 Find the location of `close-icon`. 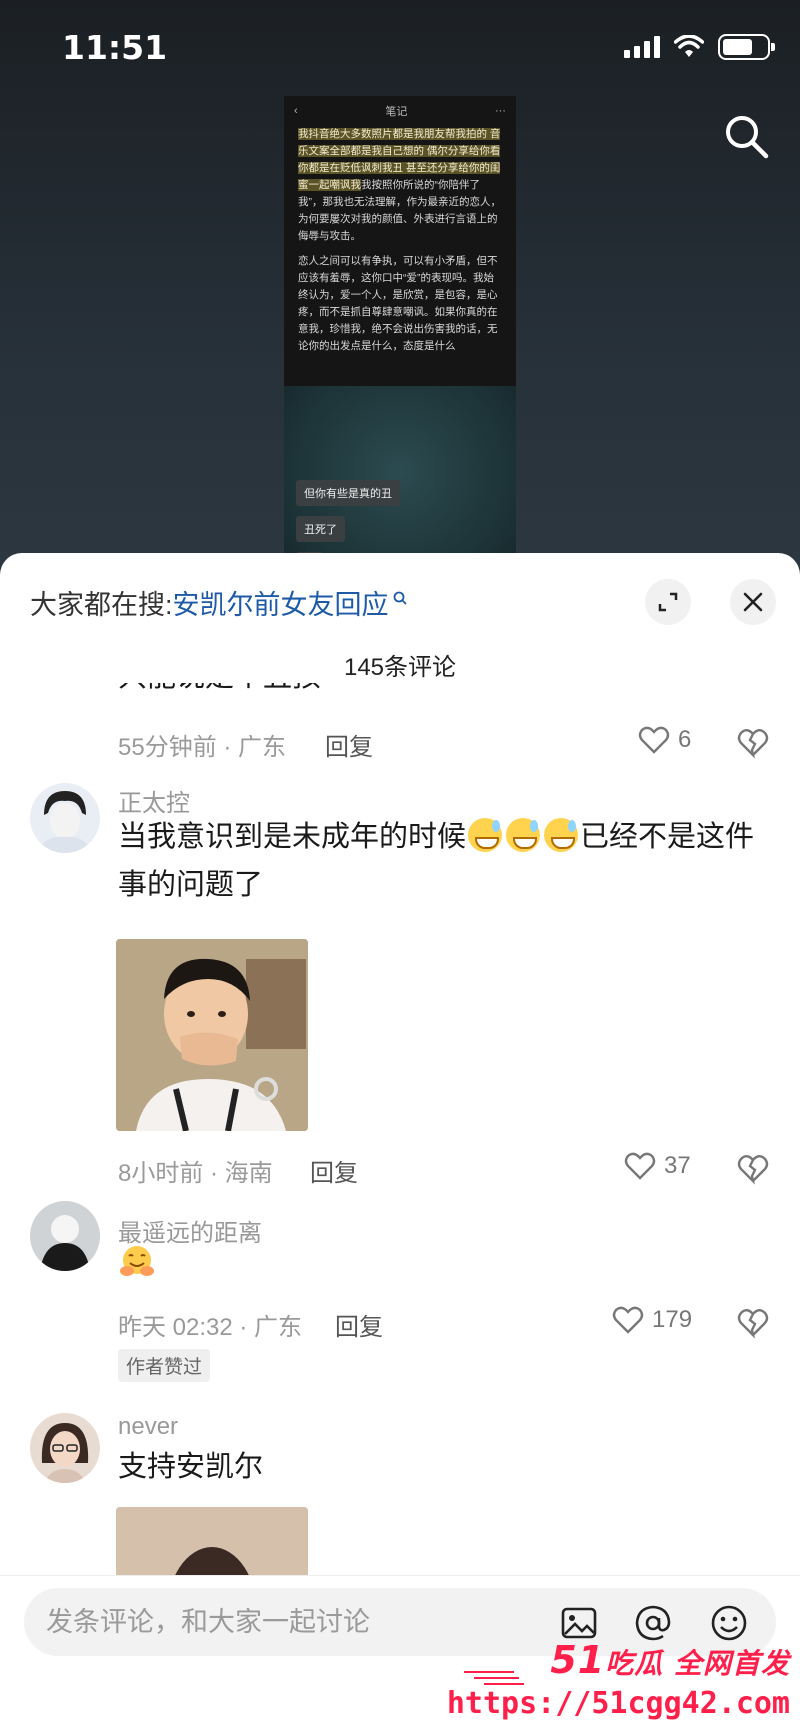

close-icon is located at coordinates (753, 602).